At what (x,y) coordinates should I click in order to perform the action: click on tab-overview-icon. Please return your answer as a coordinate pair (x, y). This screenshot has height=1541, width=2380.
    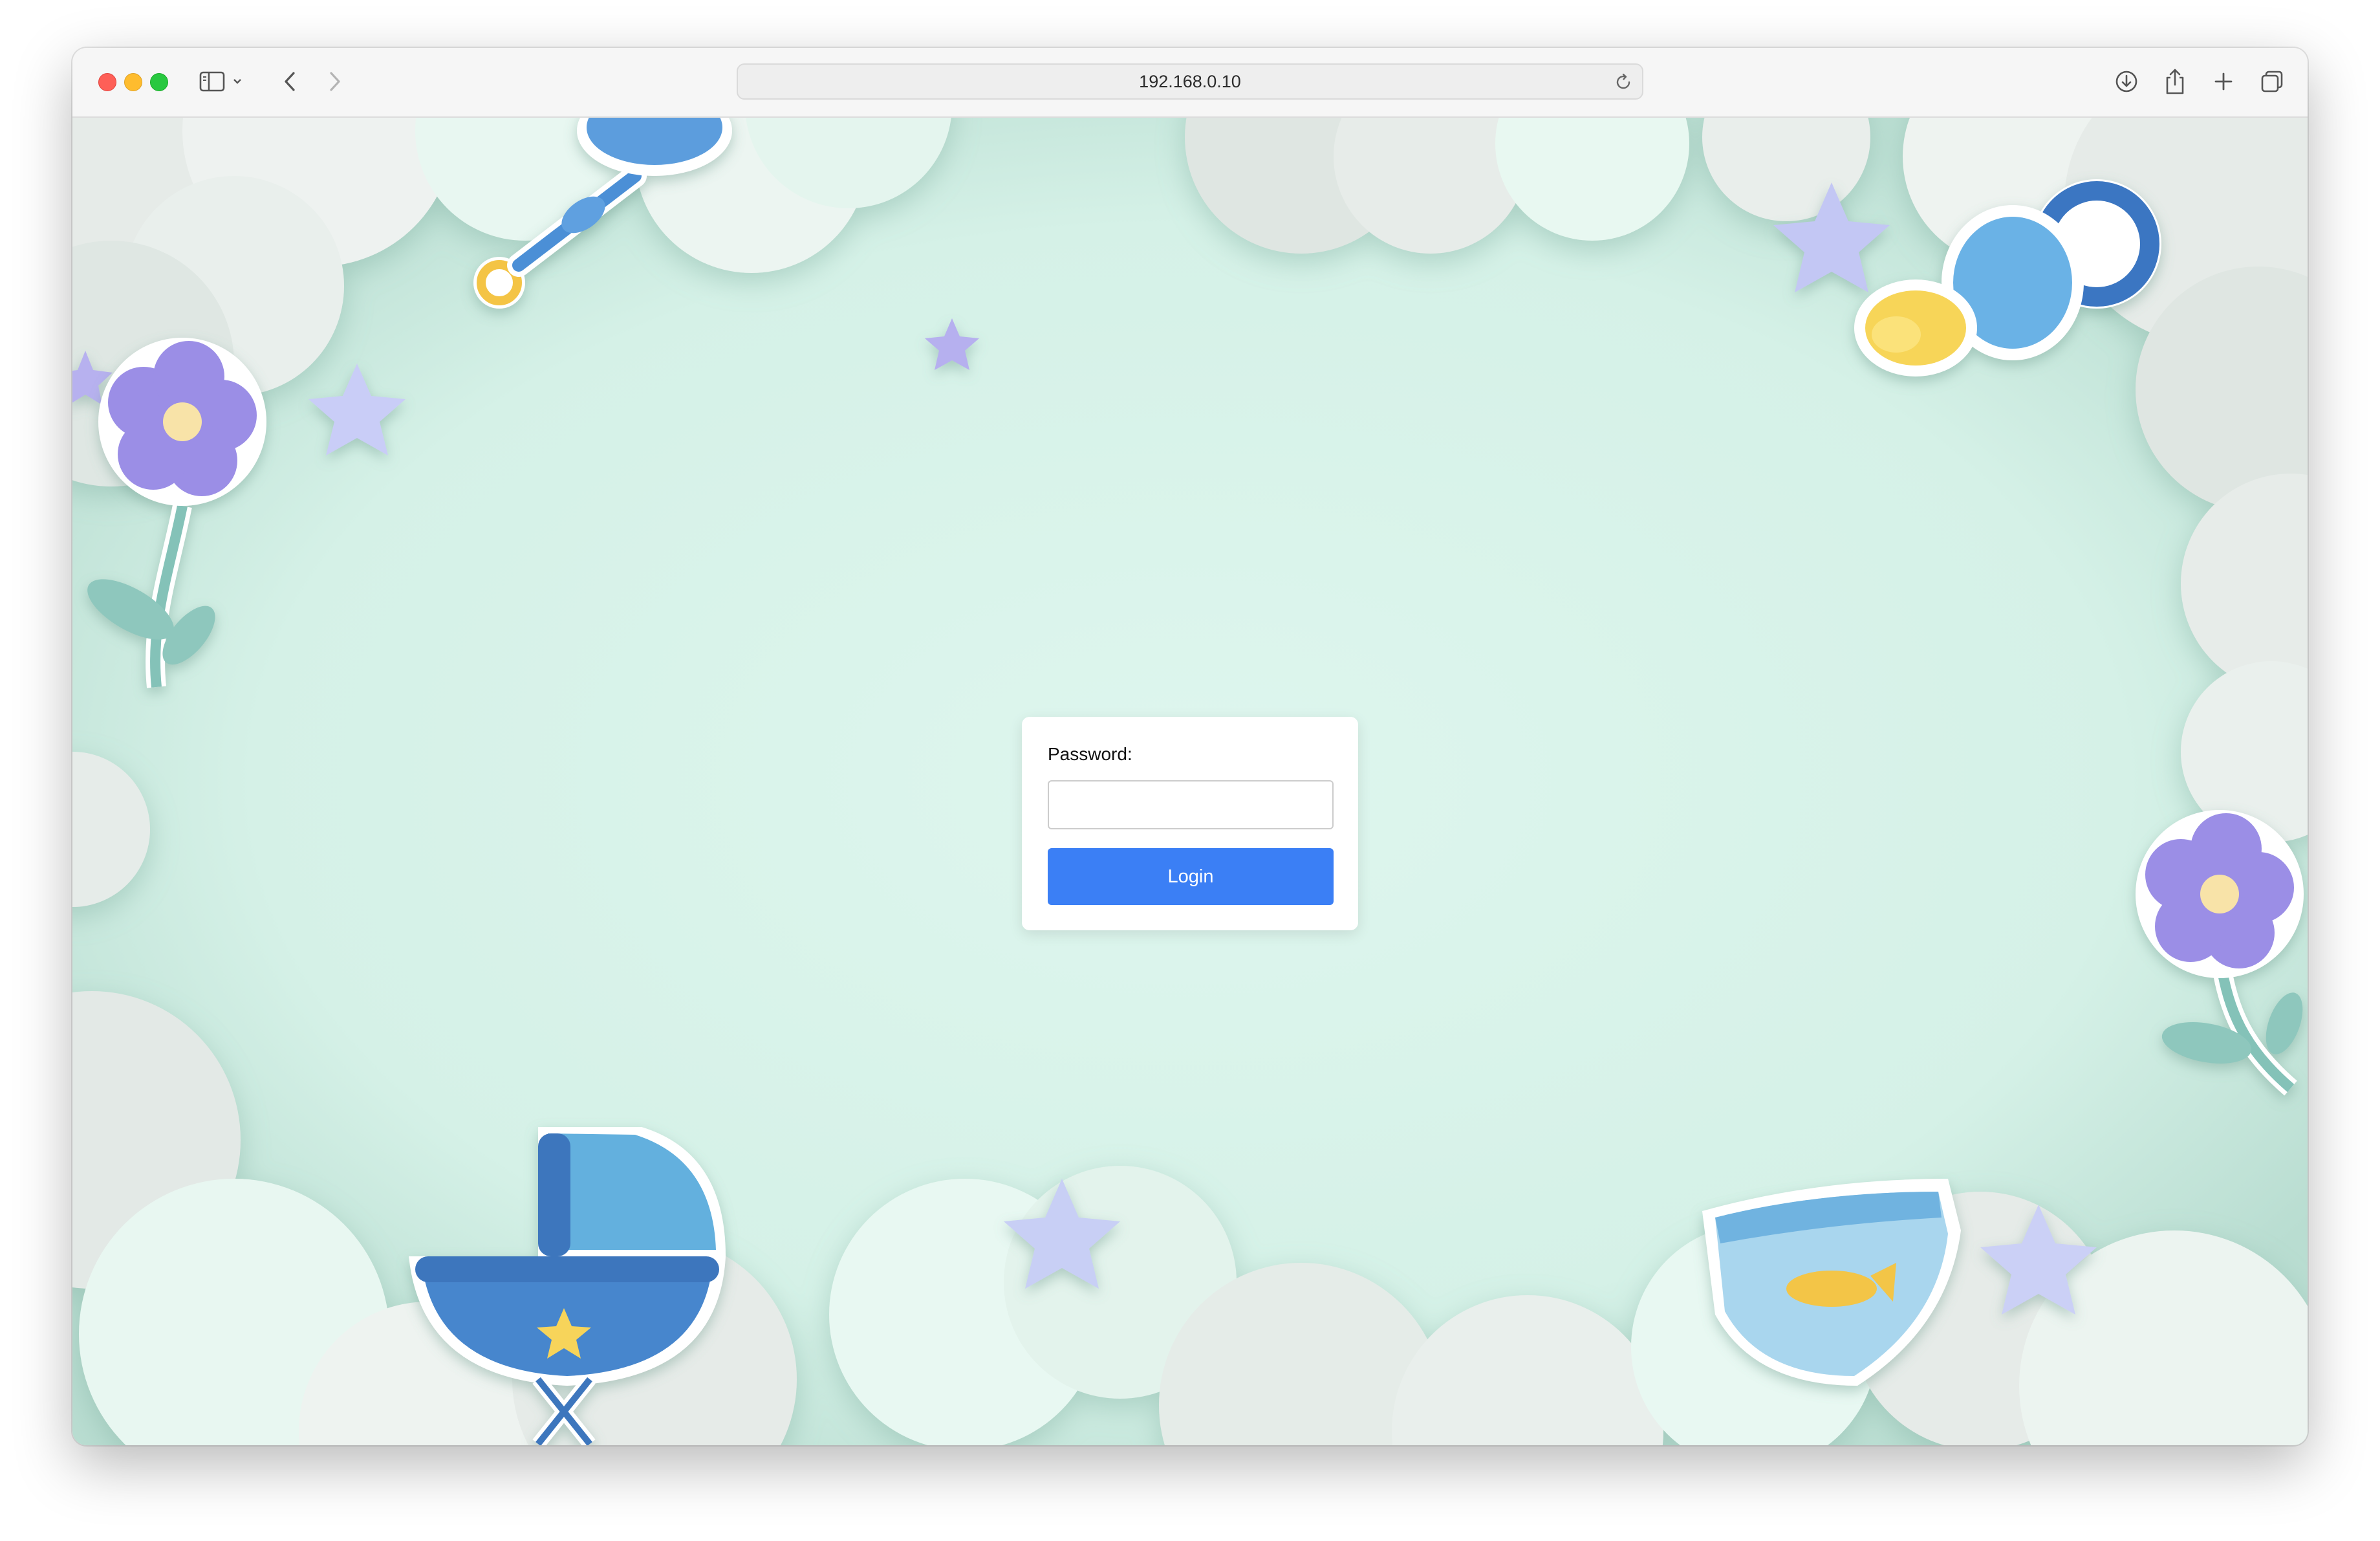
    Looking at the image, I should click on (2272, 81).